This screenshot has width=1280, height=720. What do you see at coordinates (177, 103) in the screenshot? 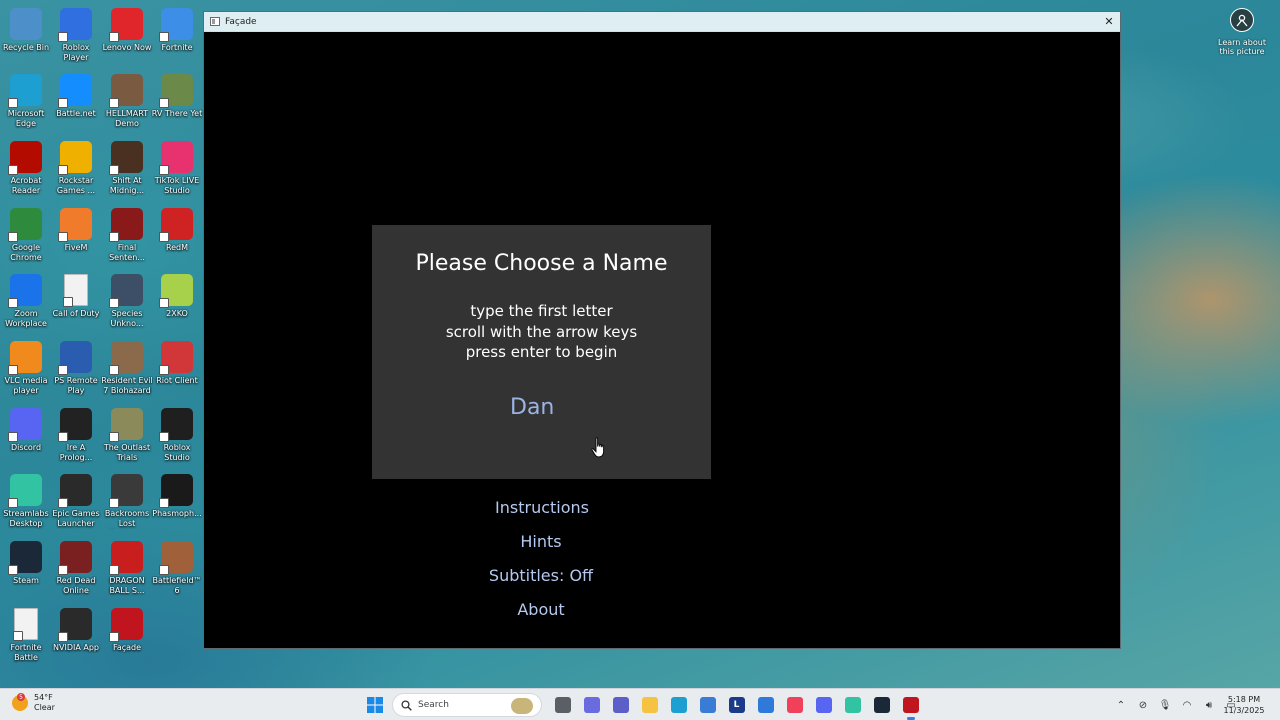
I see `desktop-icon-rv: RV There Yet` at bounding box center [177, 103].